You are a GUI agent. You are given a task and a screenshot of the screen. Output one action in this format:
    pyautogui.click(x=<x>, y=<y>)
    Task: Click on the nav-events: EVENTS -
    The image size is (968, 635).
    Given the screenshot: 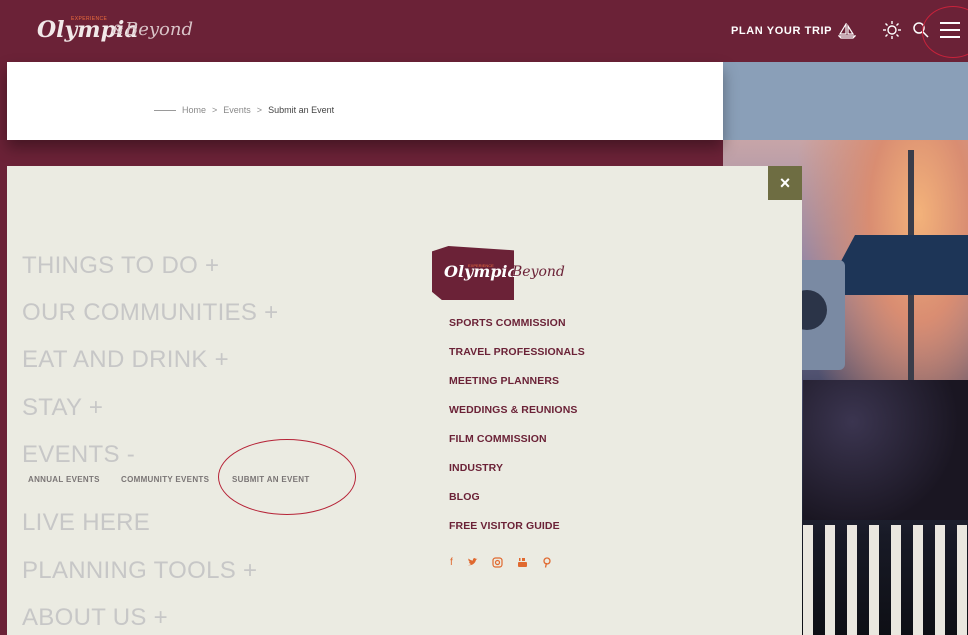 What is the action you would take?
    pyautogui.click(x=78, y=455)
    